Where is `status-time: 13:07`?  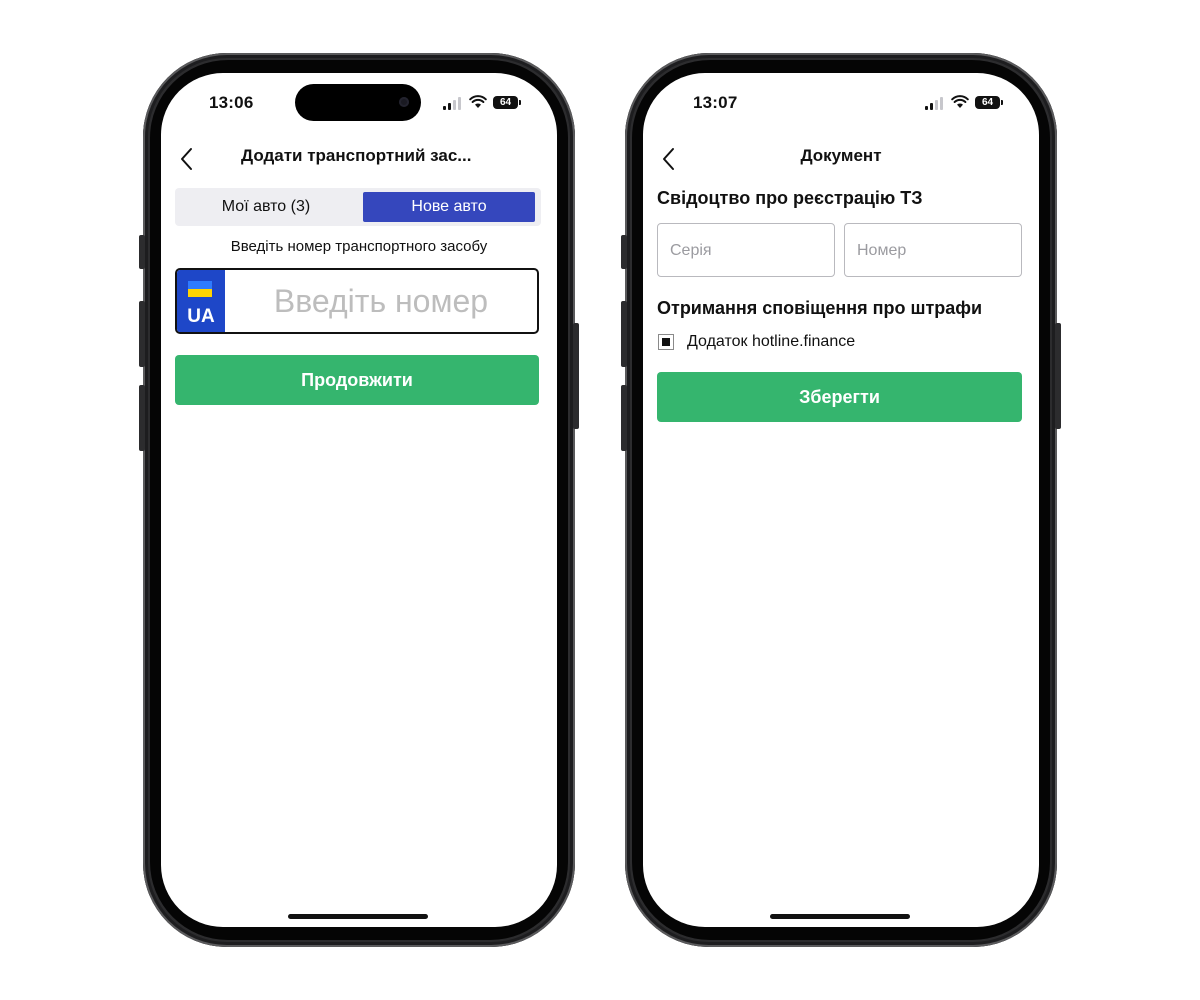
status-time: 13:07 is located at coordinates (715, 102).